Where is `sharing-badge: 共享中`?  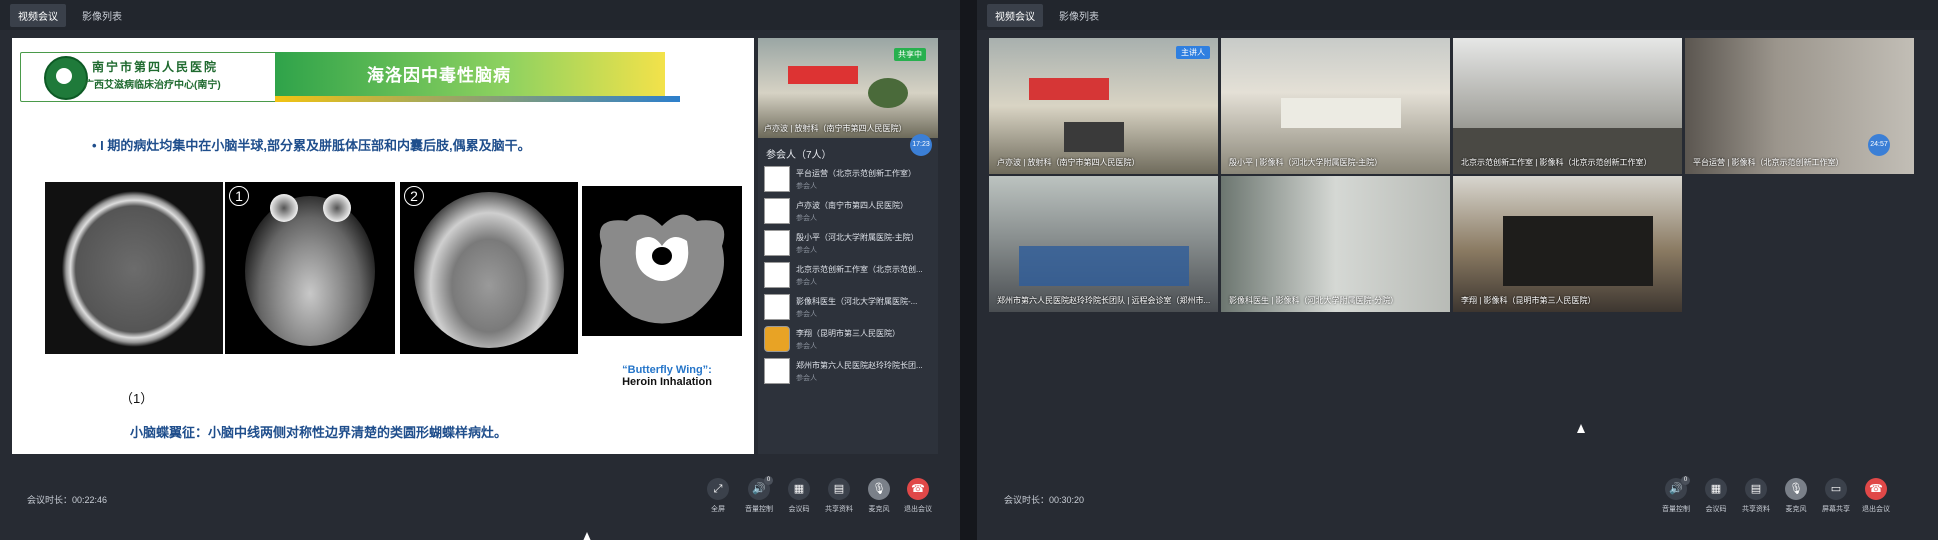
sharing-badge: 共享中 is located at coordinates (910, 54).